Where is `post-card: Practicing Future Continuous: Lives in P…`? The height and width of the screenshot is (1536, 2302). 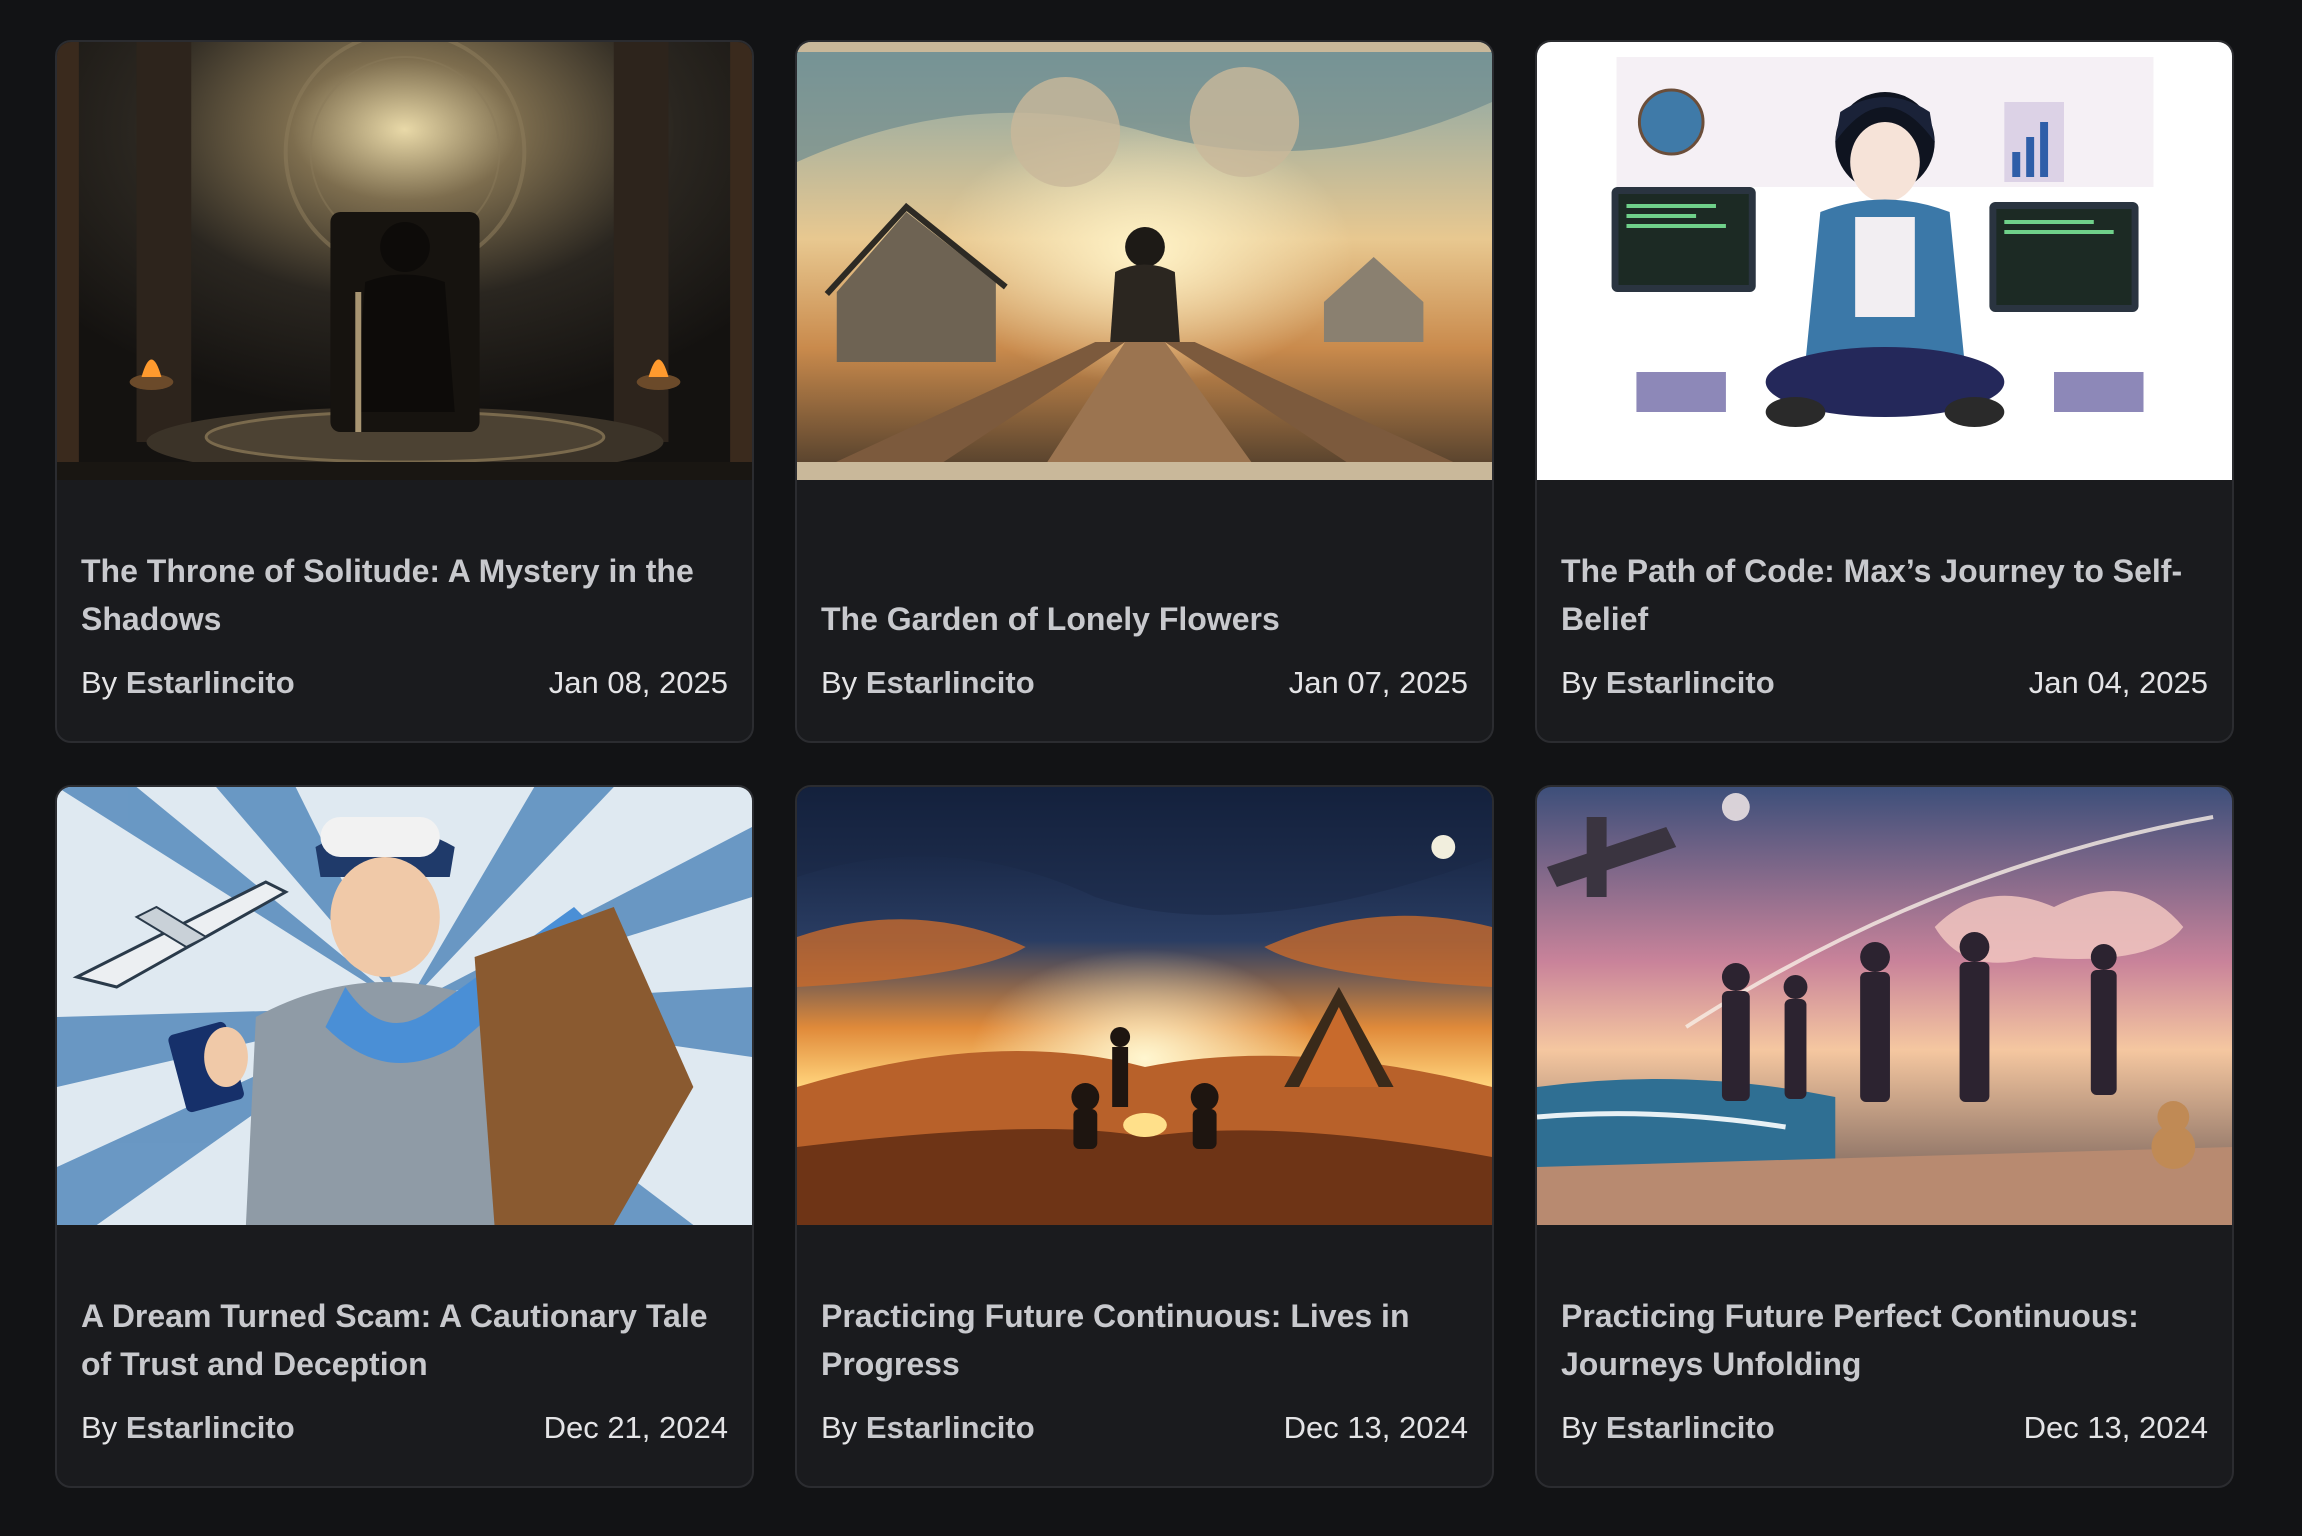
post-card: Practicing Future Continuous: Lives in P… is located at coordinates (1144, 1136).